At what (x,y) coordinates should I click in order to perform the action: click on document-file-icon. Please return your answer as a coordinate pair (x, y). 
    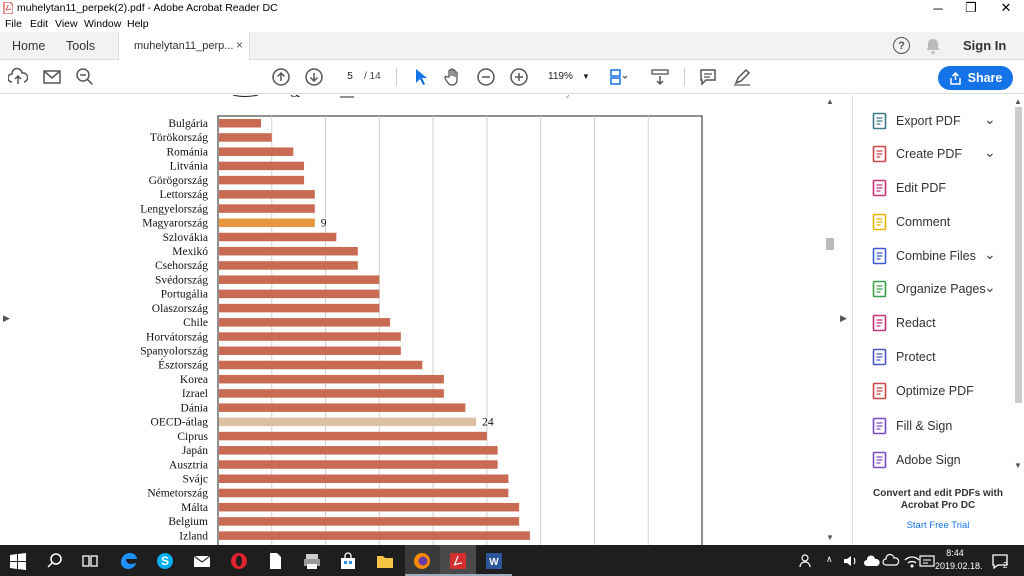
    Looking at the image, I should click on (275, 561).